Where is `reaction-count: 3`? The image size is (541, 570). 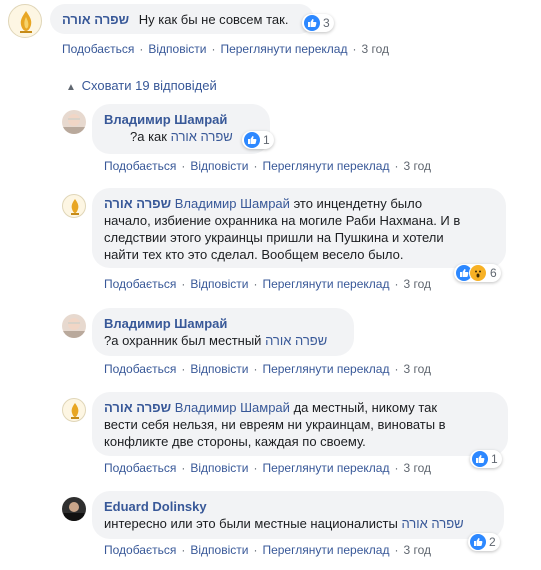
reaction-count: 3 is located at coordinates (326, 23).